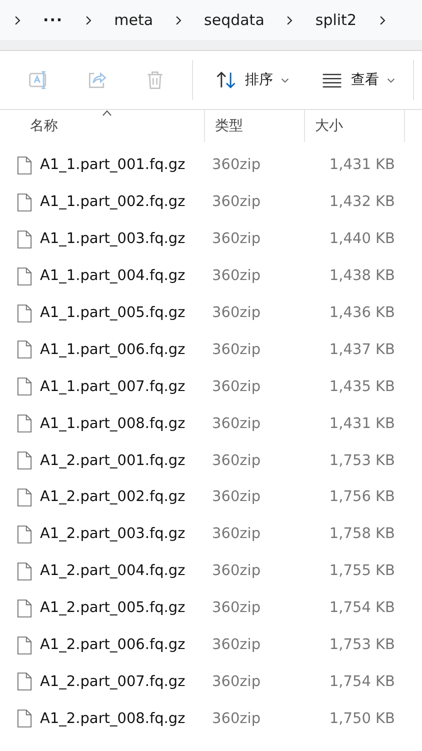  I want to click on view-button: 查看, so click(358, 80).